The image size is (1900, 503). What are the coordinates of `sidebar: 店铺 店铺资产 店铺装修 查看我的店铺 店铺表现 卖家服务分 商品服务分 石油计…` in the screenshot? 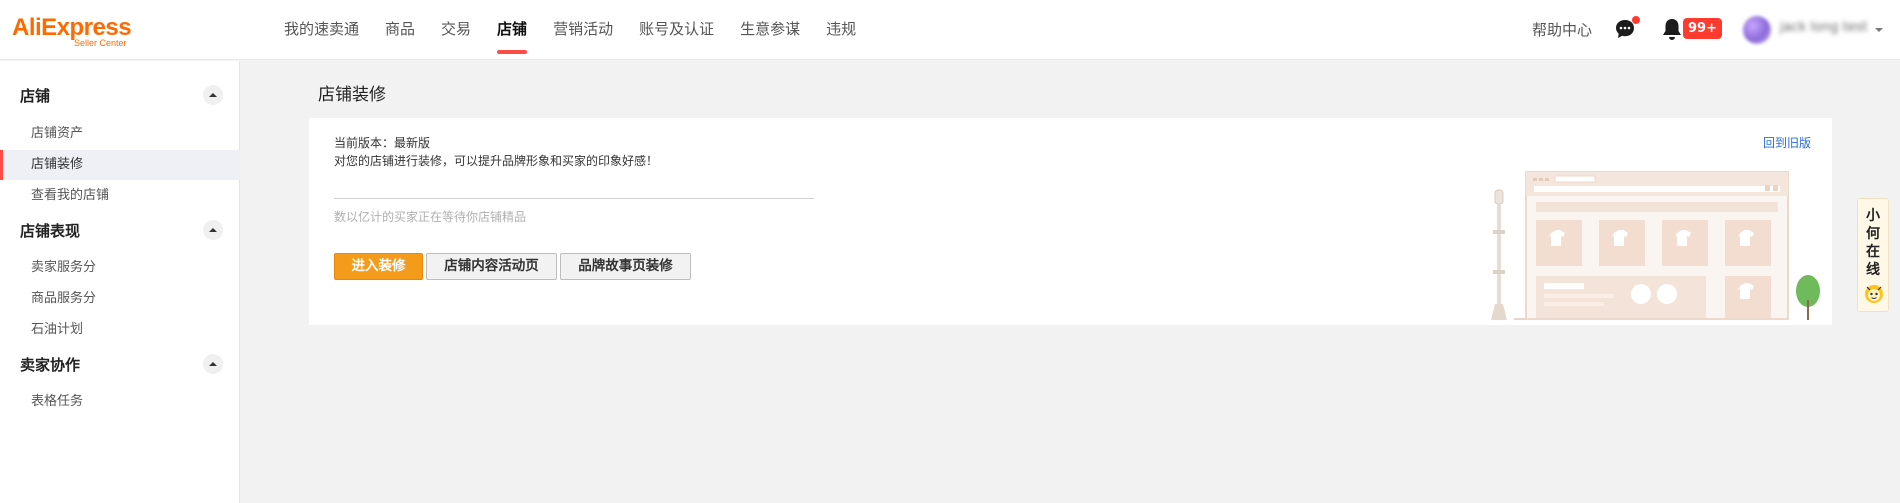 It's located at (120, 282).